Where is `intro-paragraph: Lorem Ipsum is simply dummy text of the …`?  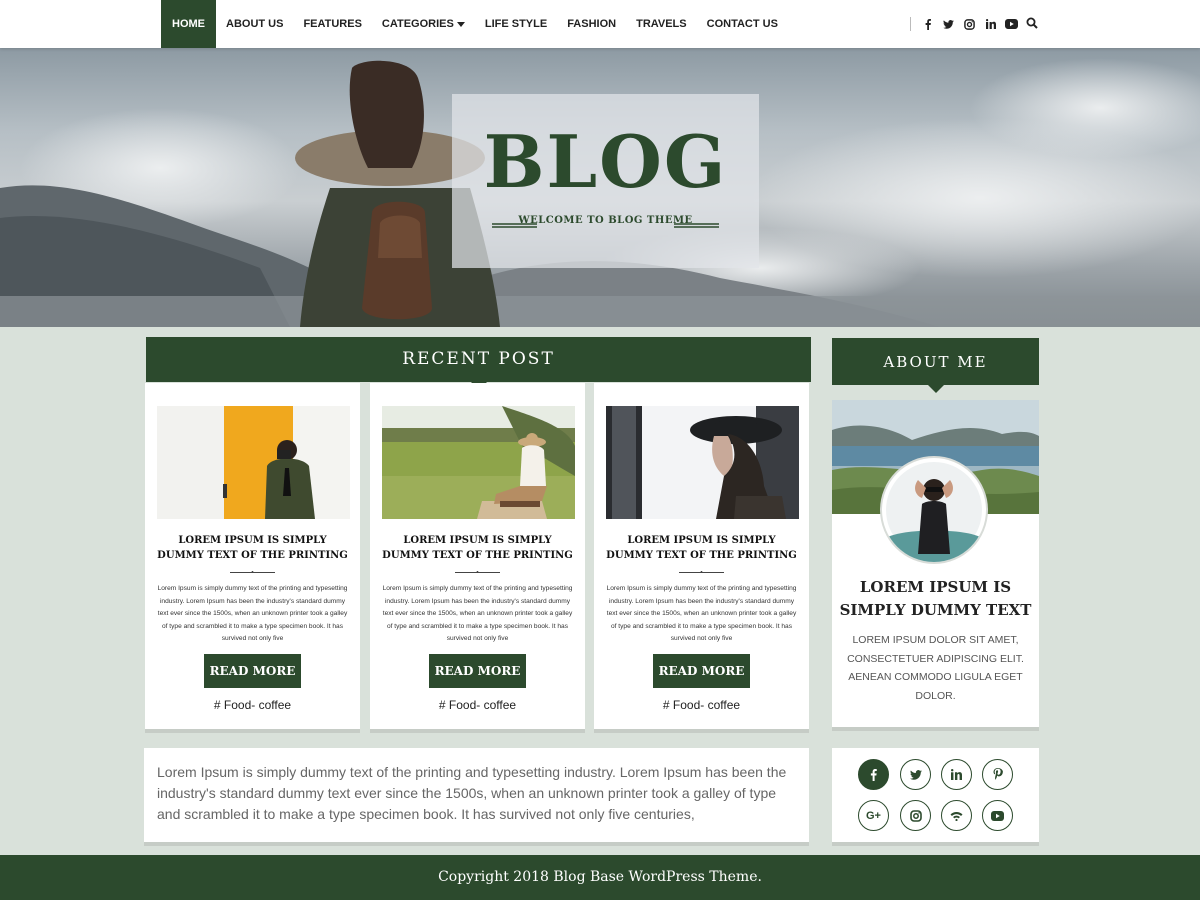 intro-paragraph: Lorem Ipsum is simply dummy text of the … is located at coordinates (472, 793).